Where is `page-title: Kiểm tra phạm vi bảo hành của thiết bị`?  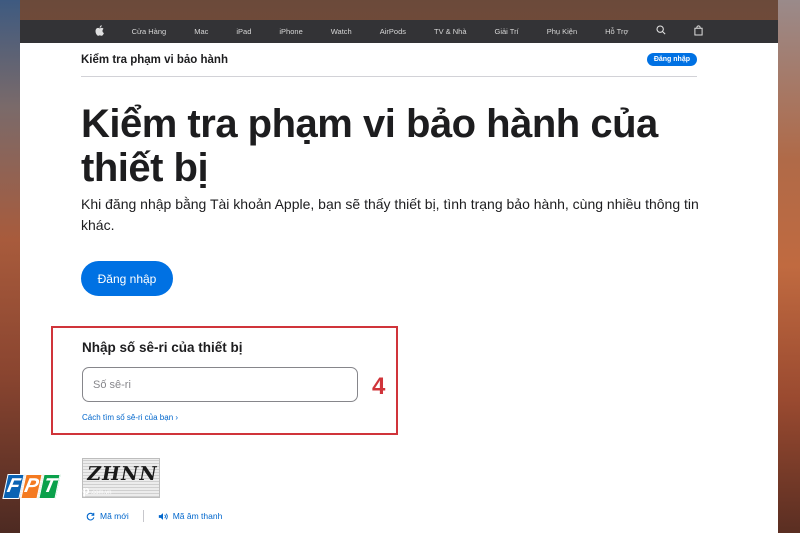
page-title: Kiểm tra phạm vi bảo hành của thiết bị is located at coordinates (369, 146).